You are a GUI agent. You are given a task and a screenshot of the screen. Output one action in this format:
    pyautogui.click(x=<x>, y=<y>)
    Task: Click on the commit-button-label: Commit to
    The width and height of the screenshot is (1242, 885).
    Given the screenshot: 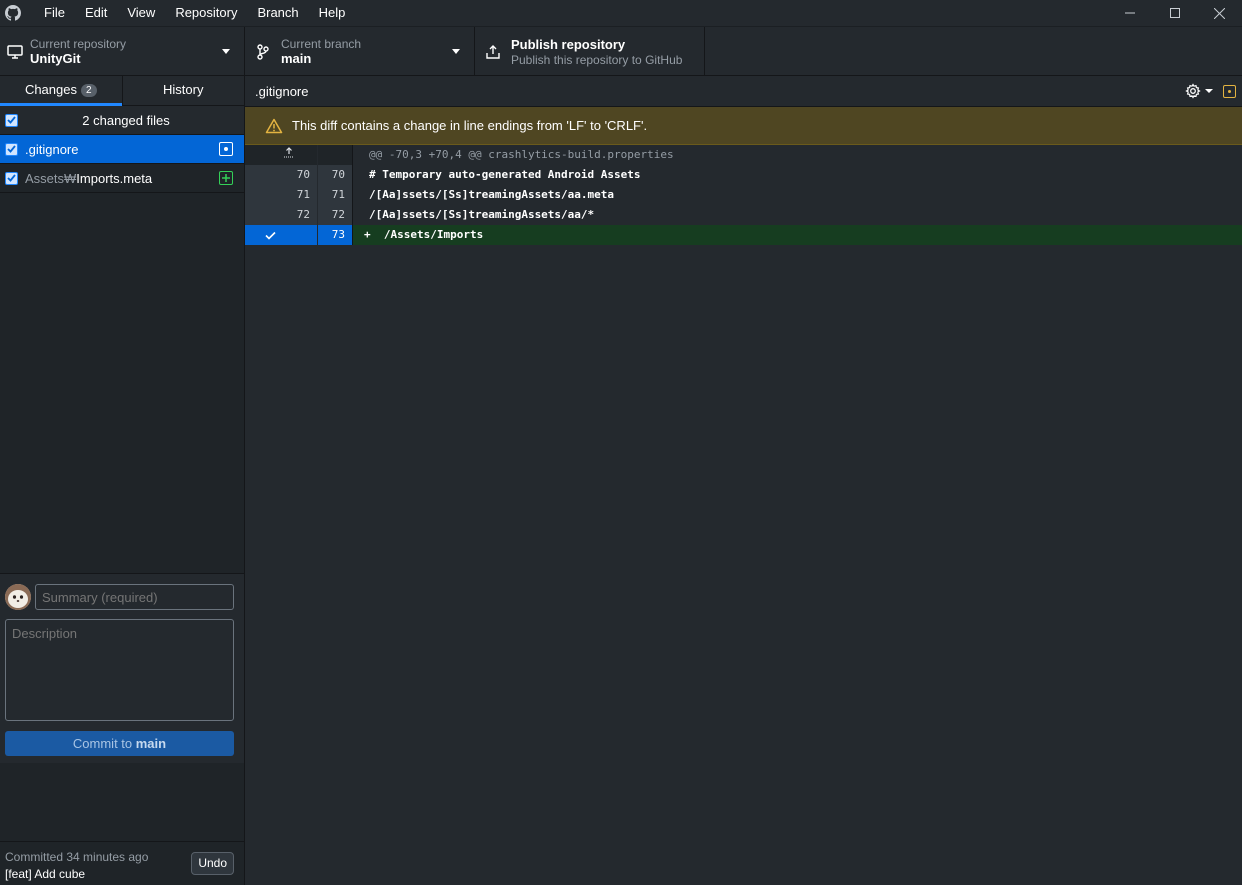 What is the action you would take?
    pyautogui.click(x=104, y=743)
    